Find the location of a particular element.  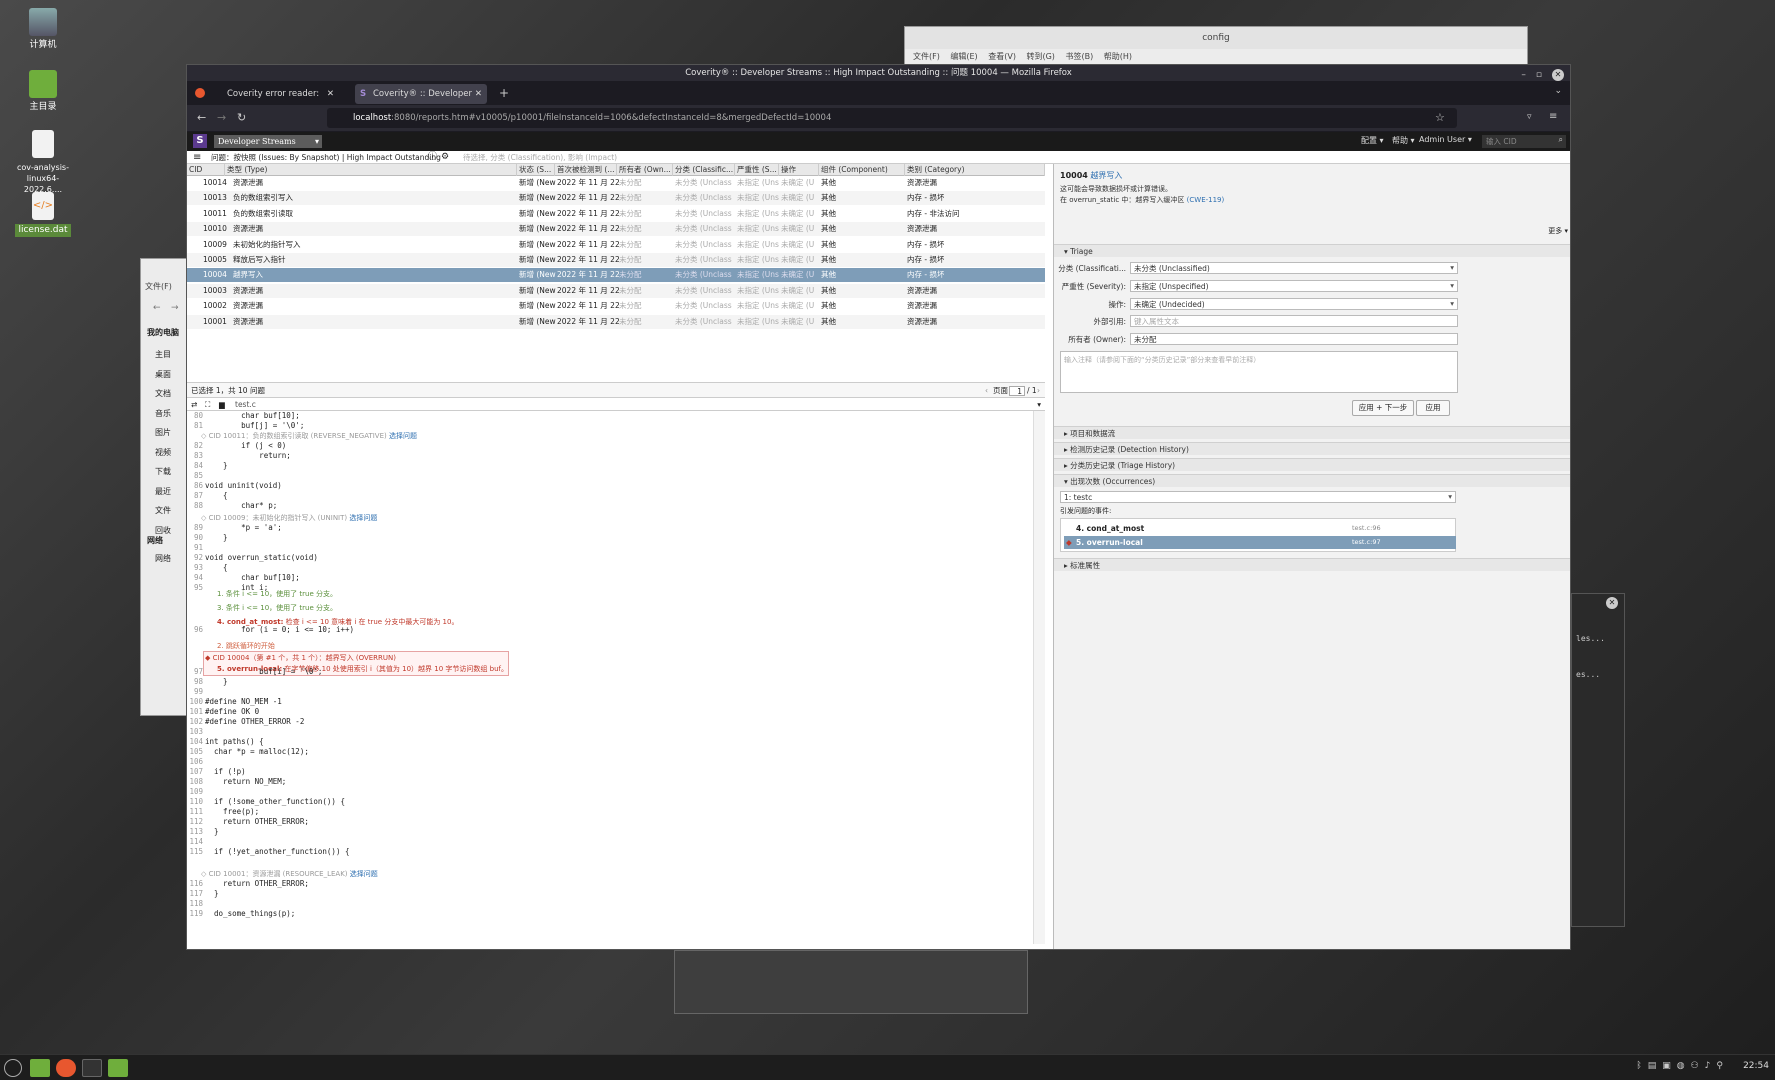

occurrence-event-row-selected: ◆ 5. overrun-local test.c:97 is located at coordinates (1260, 542).